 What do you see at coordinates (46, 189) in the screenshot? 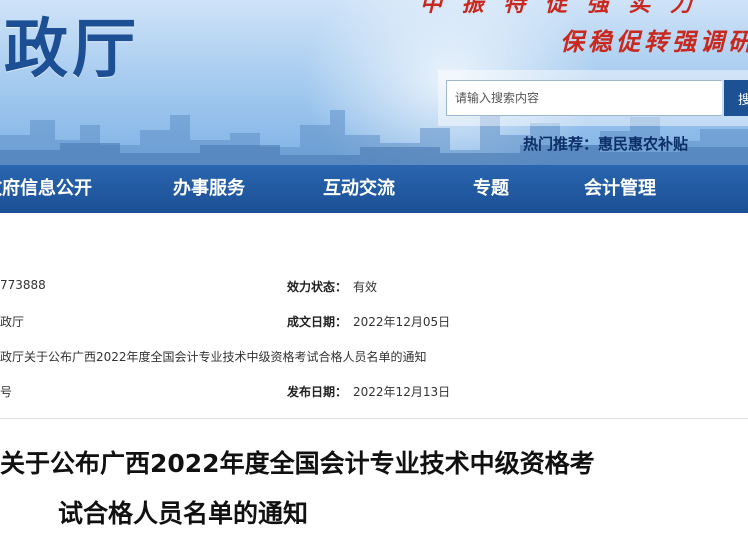
I see `nav-item-gov-info: 政府信息公开` at bounding box center [46, 189].